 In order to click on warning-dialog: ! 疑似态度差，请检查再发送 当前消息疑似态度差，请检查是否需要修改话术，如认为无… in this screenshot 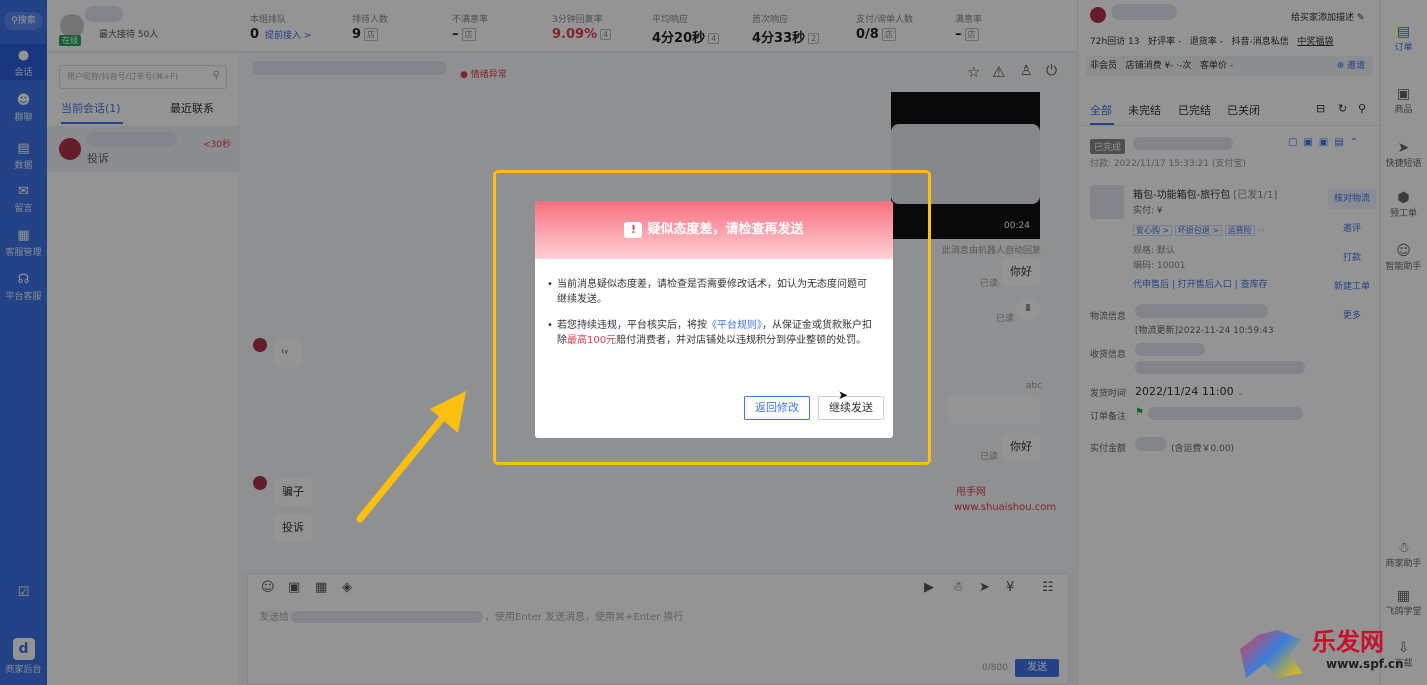, I will do `click(714, 319)`.